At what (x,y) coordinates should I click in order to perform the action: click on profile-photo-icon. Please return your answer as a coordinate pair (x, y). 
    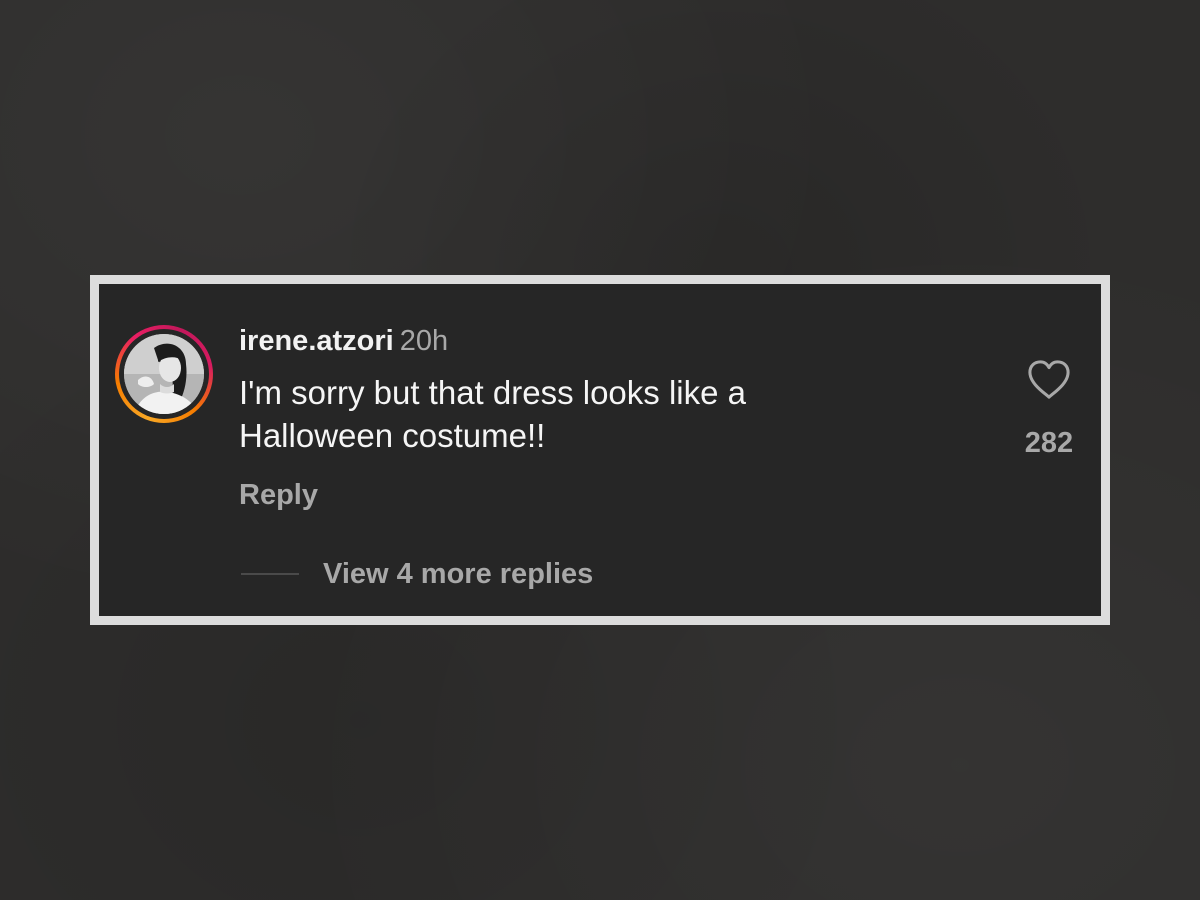
    Looking at the image, I should click on (164, 374).